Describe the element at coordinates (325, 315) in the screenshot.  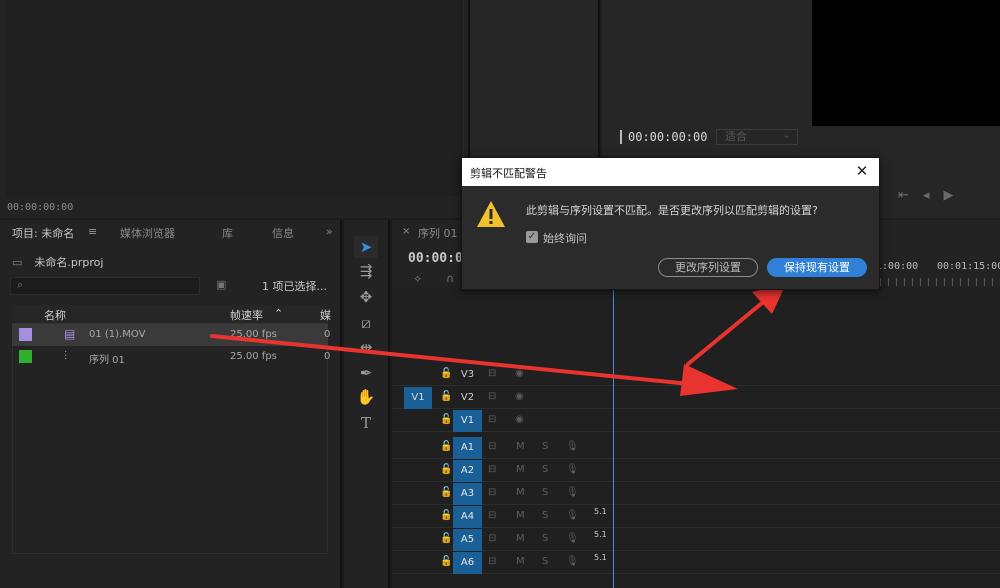
I see `col-media: 媒` at that location.